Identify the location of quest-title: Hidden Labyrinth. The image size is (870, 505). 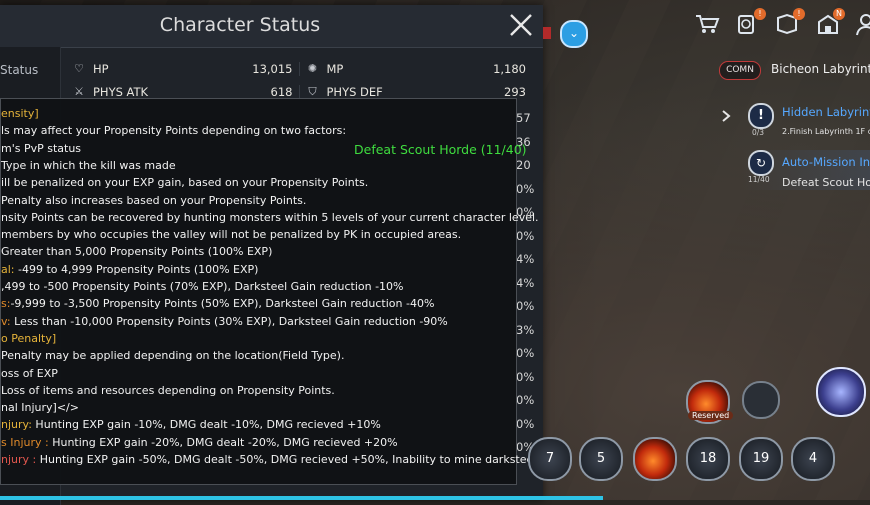
(826, 112).